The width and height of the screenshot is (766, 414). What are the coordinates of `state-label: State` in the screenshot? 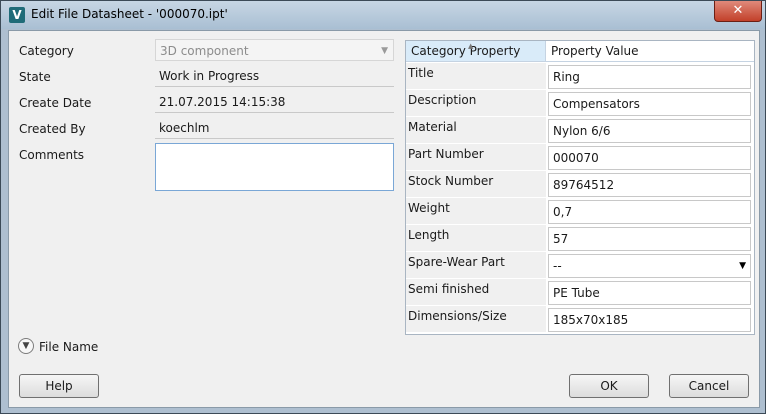 It's located at (35, 77).